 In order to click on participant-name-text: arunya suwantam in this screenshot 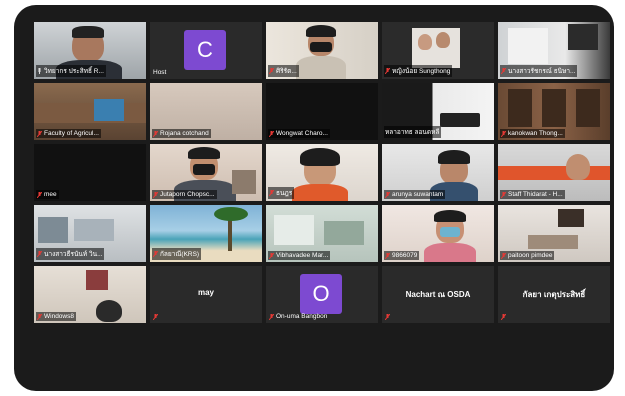, I will do `click(418, 194)`.